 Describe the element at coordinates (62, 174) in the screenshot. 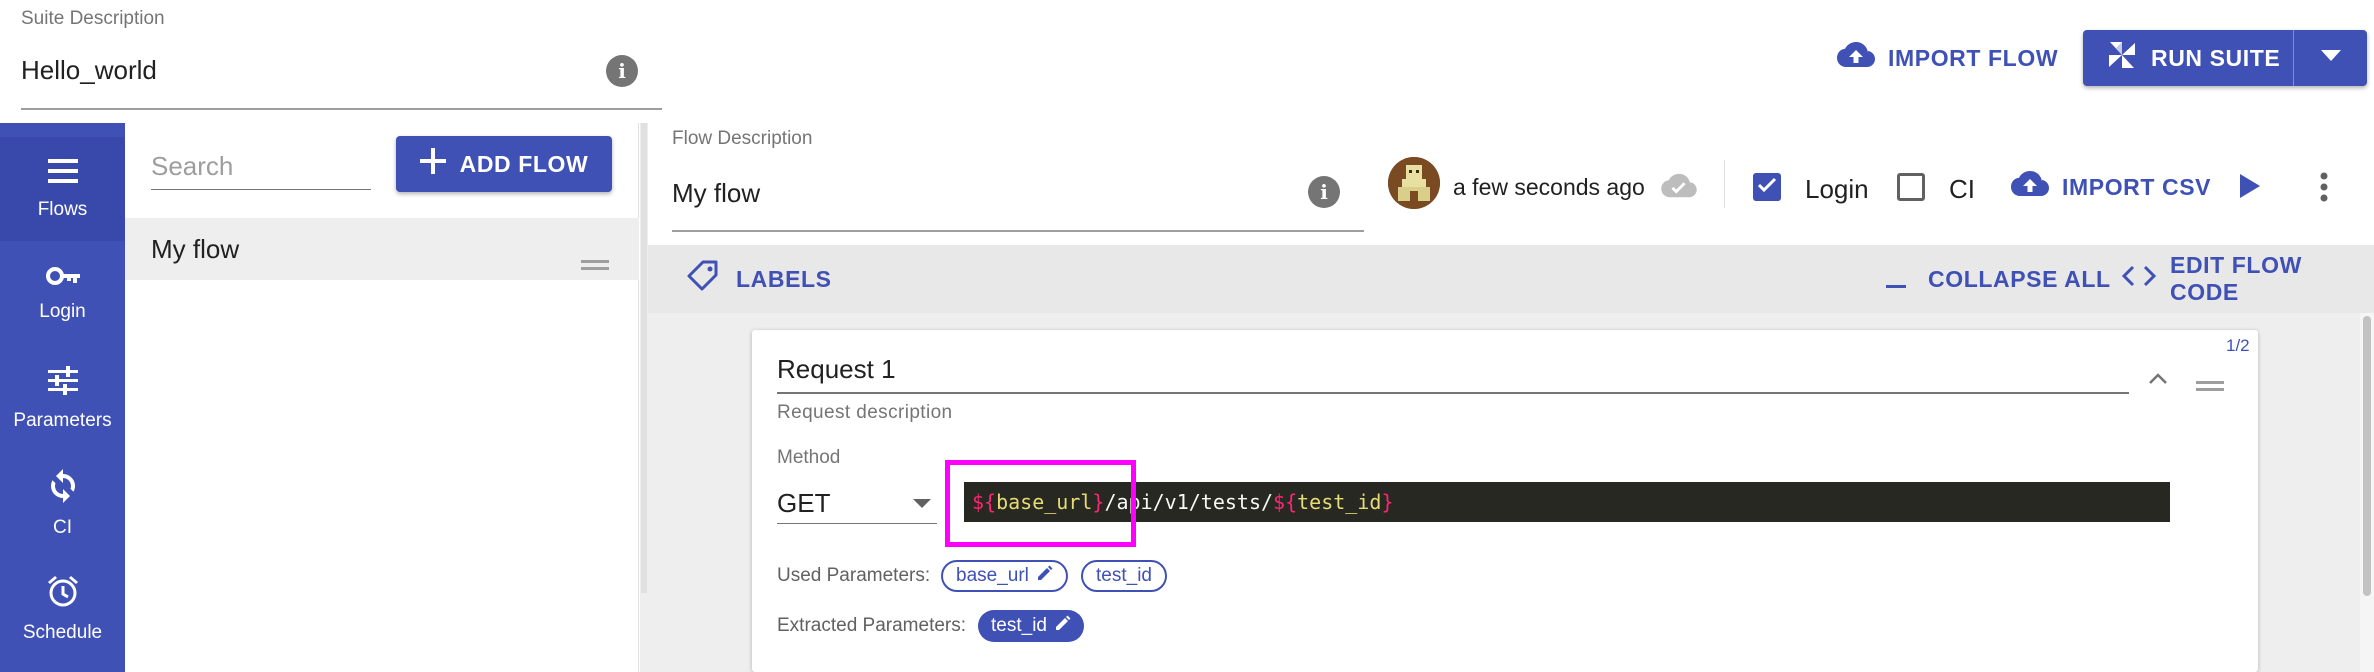

I see `list-icon` at that location.